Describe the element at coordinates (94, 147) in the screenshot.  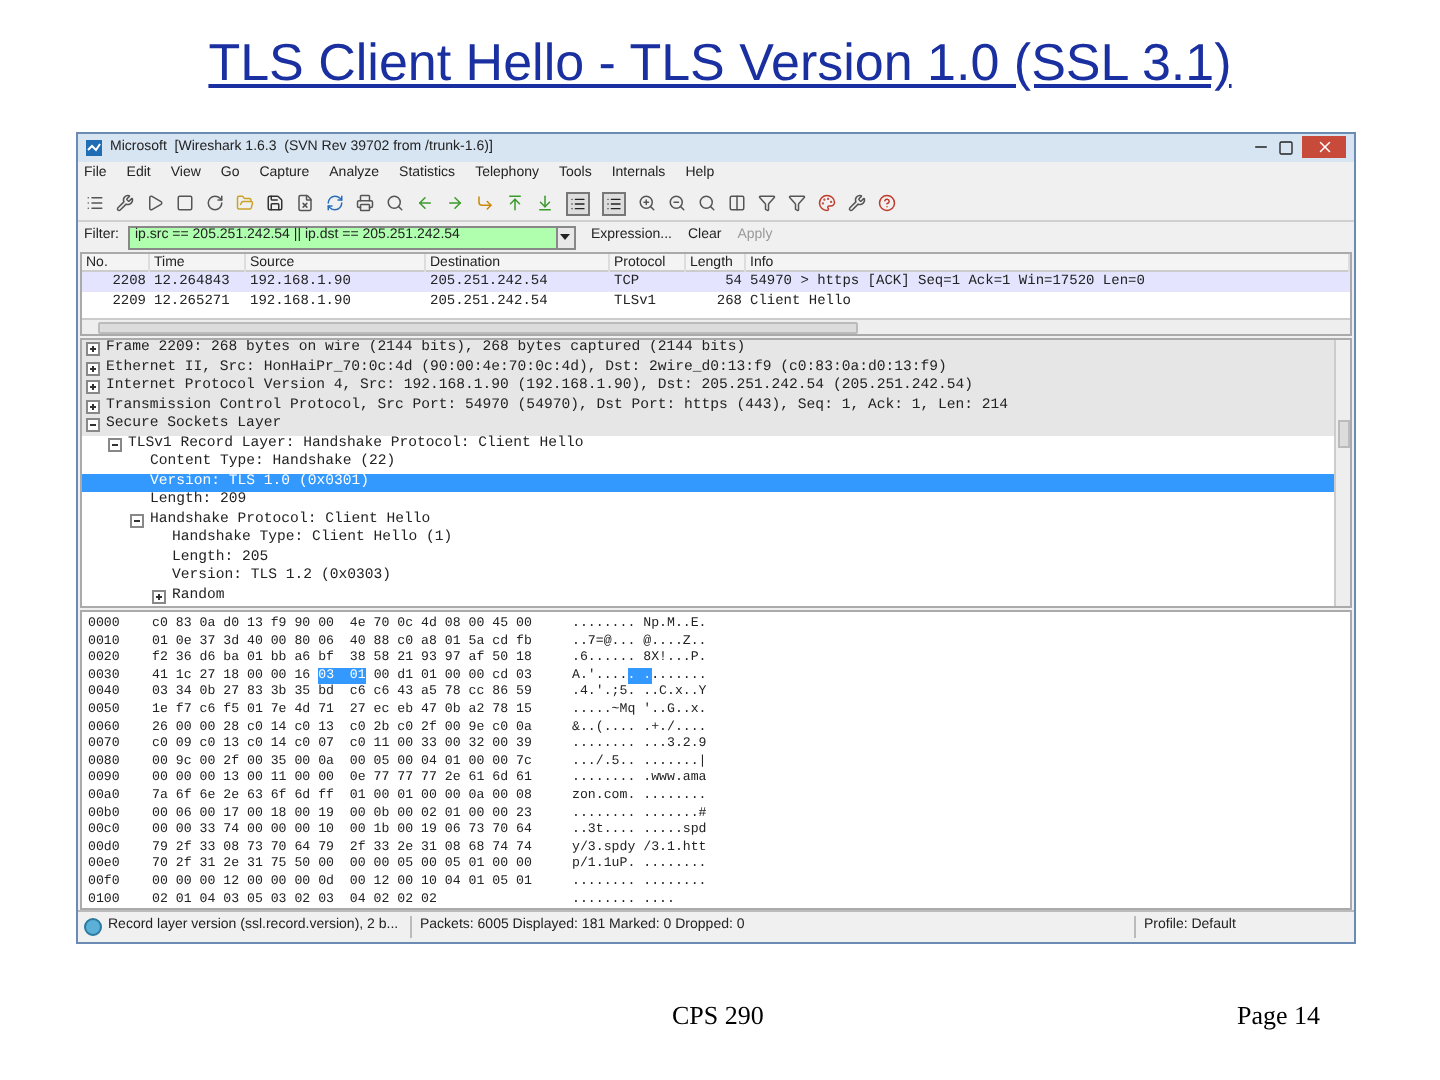
I see `app-icon` at that location.